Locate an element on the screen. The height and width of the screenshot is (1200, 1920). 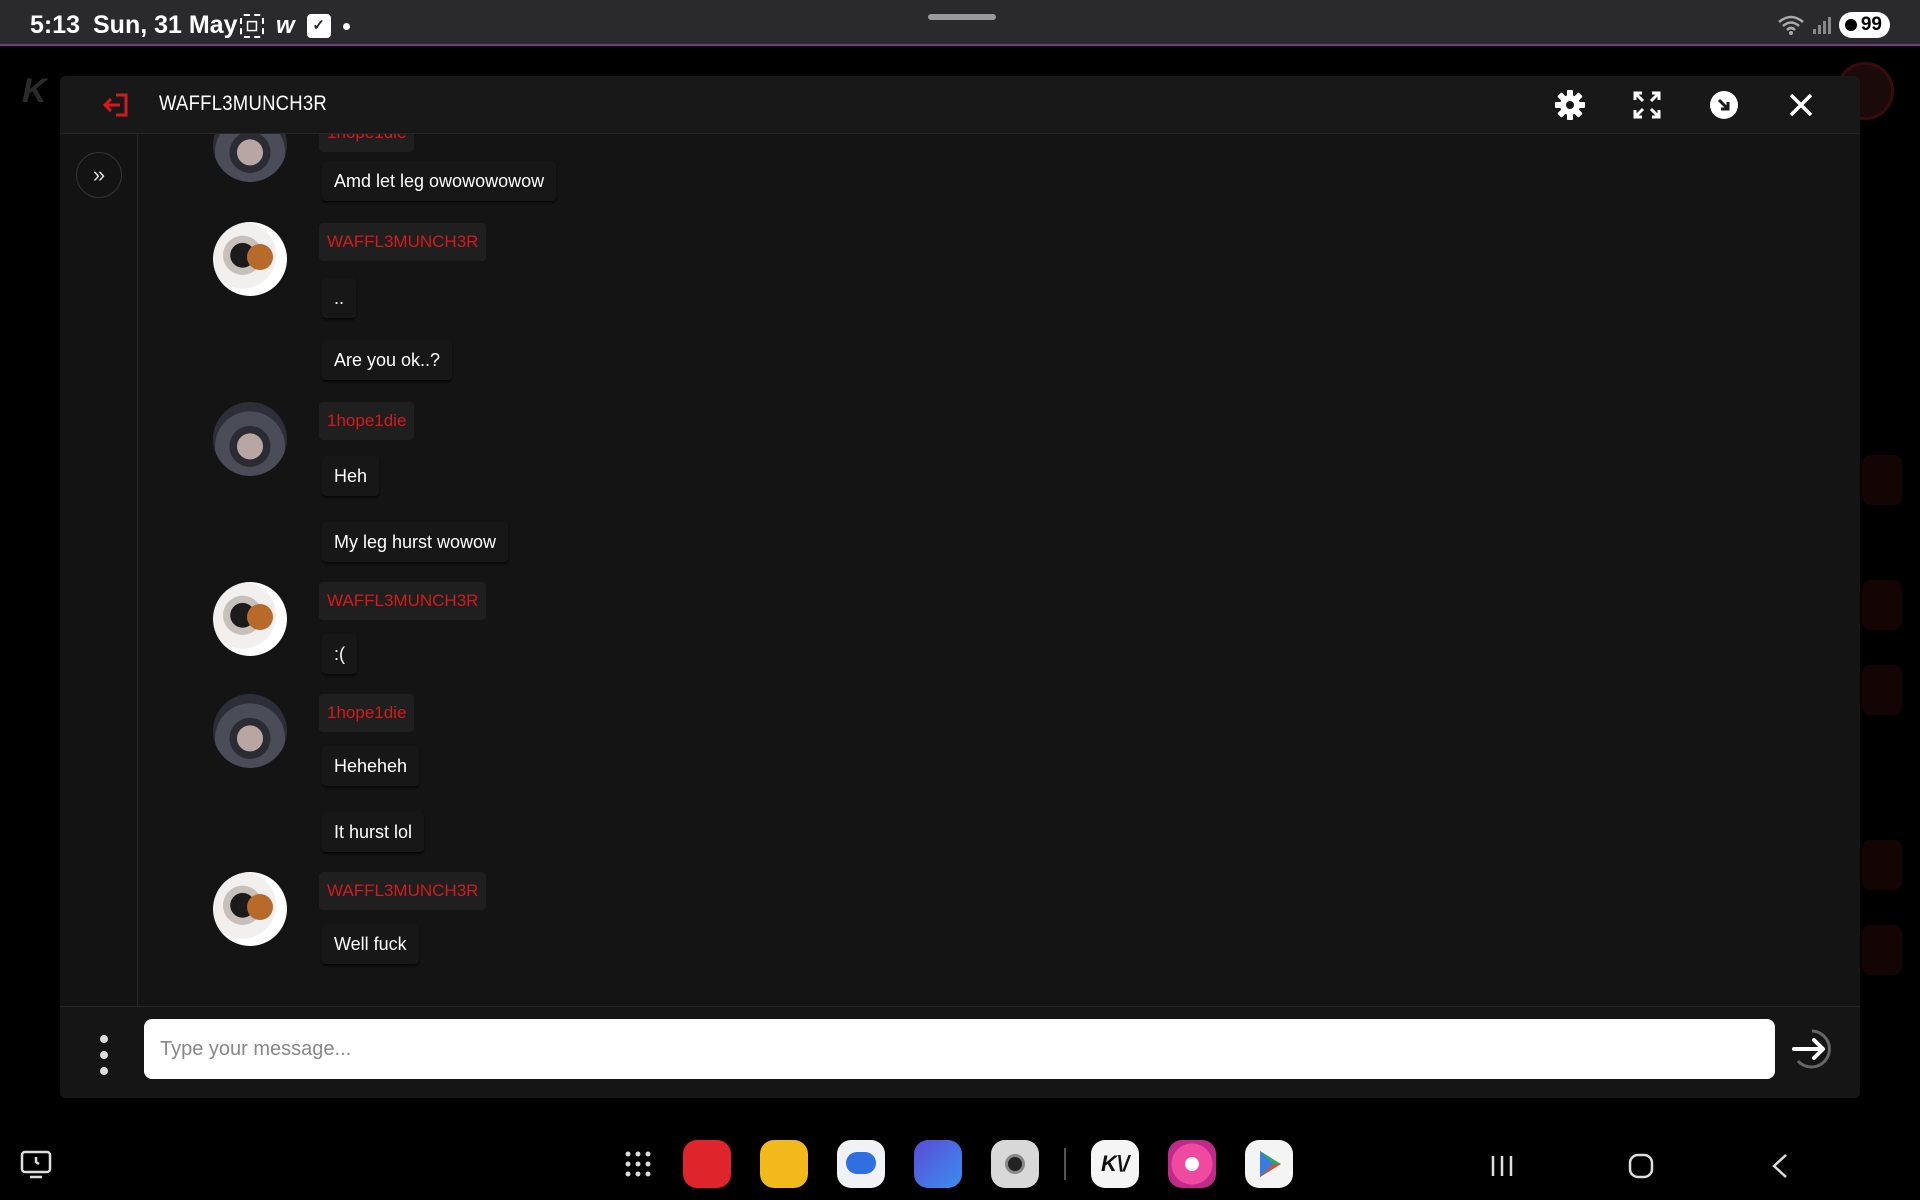
send-button is located at coordinates (1812, 1049).